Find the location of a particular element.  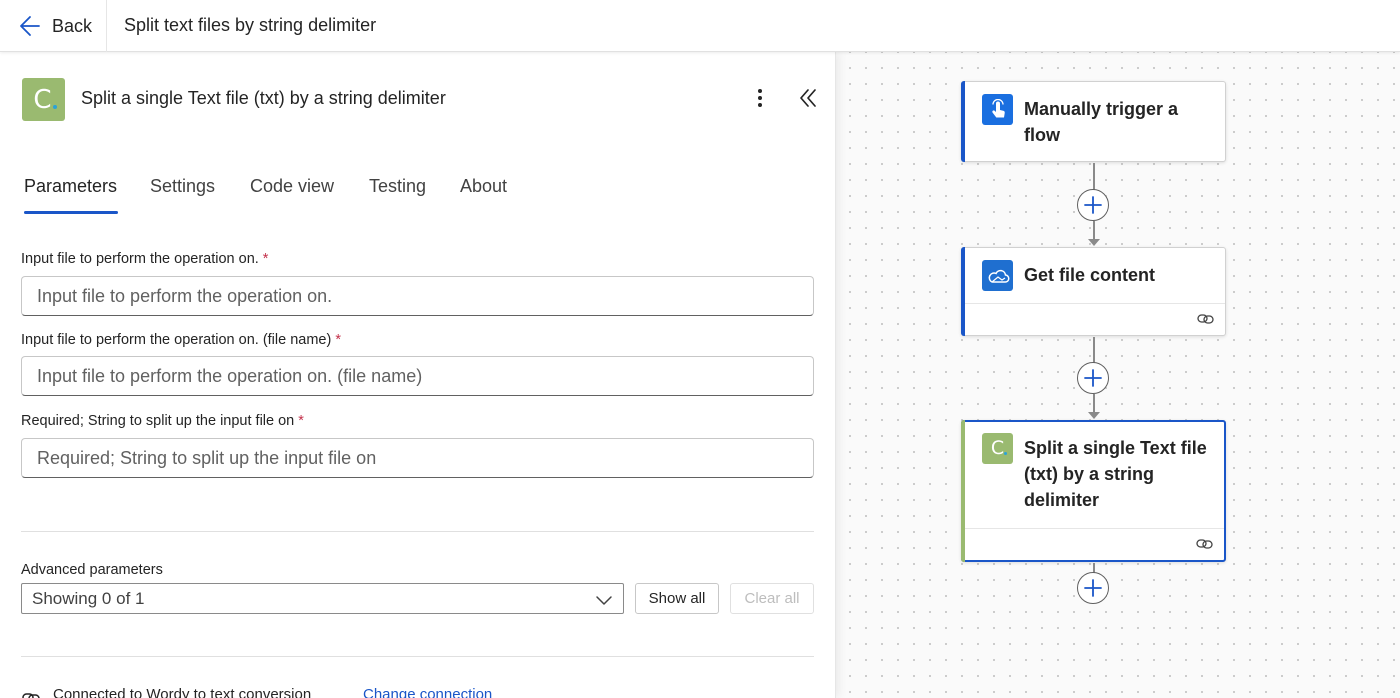

get-file-content-card: Get file content is located at coordinates (1093, 291).